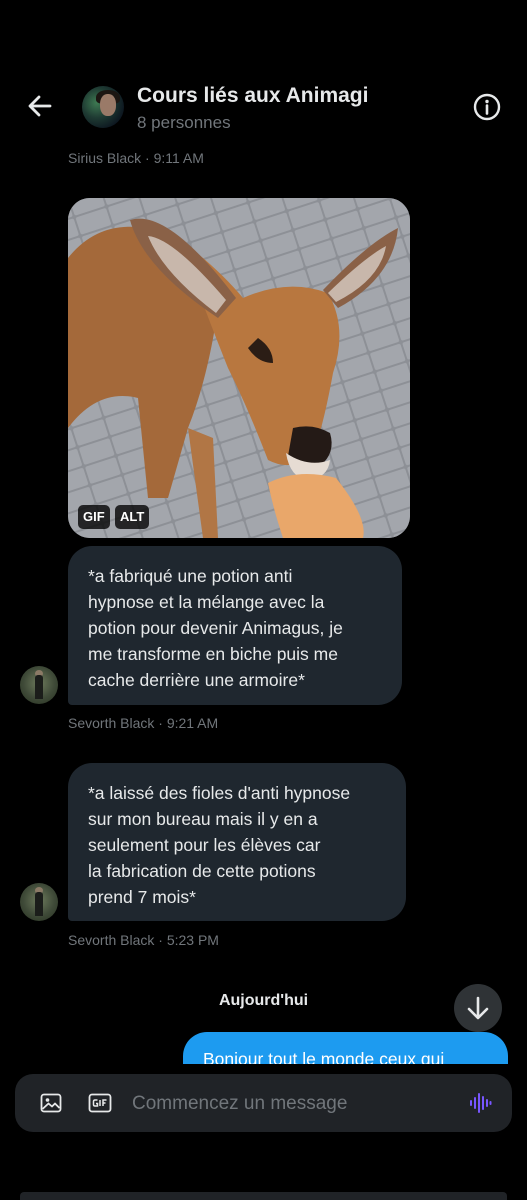 The image size is (527, 1200). What do you see at coordinates (297, 1104) in the screenshot?
I see `message-input` at bounding box center [297, 1104].